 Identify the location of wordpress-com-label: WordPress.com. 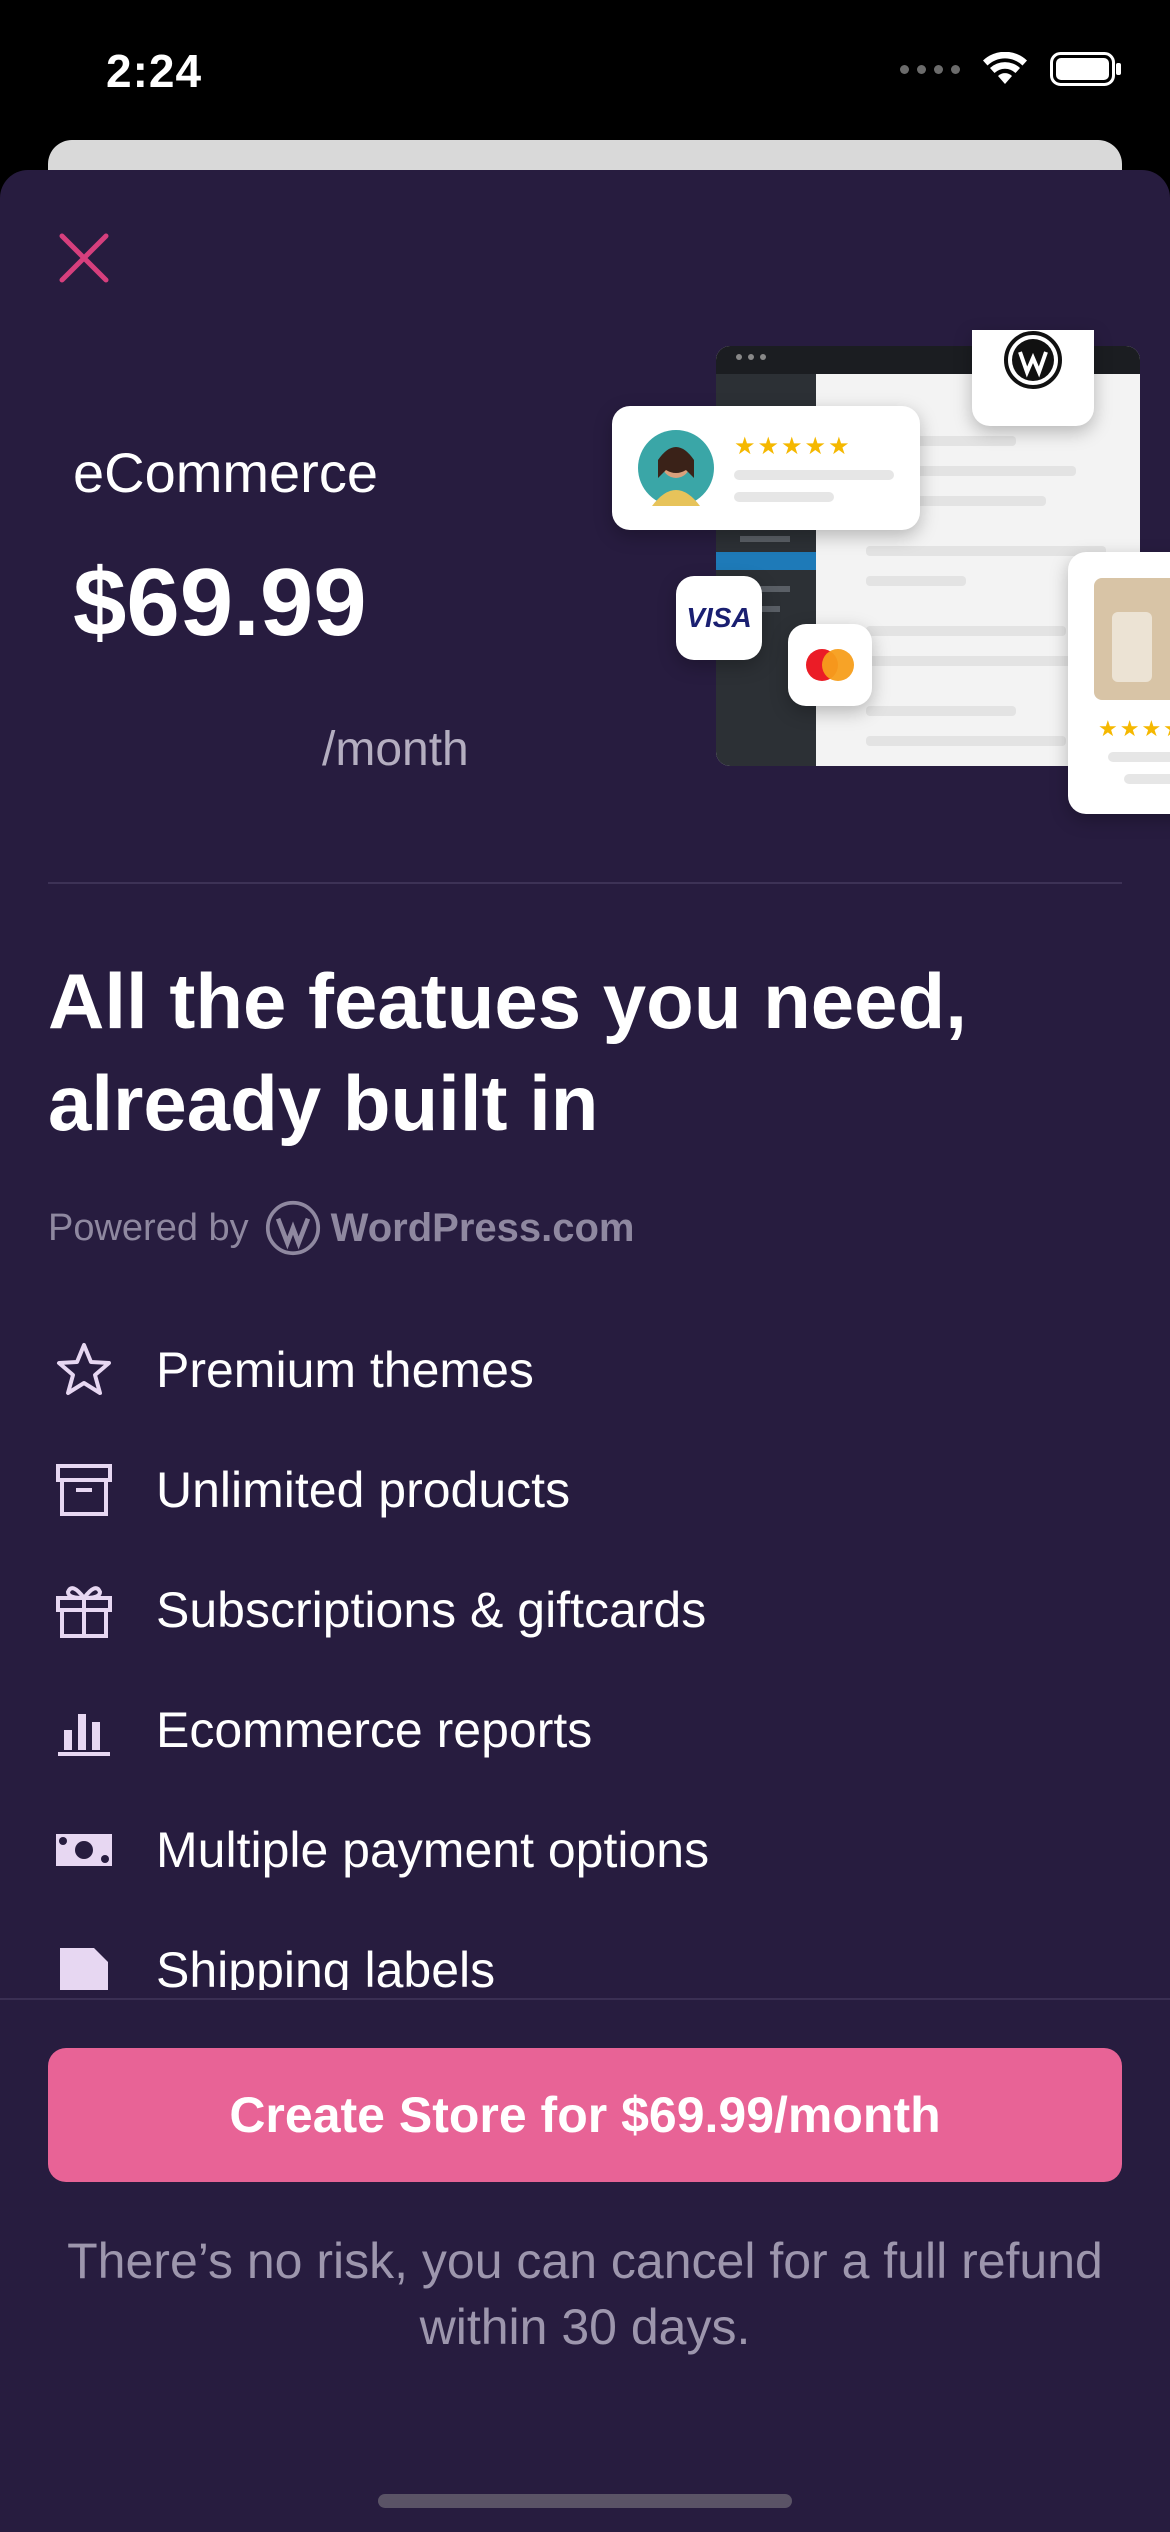
(482, 1227).